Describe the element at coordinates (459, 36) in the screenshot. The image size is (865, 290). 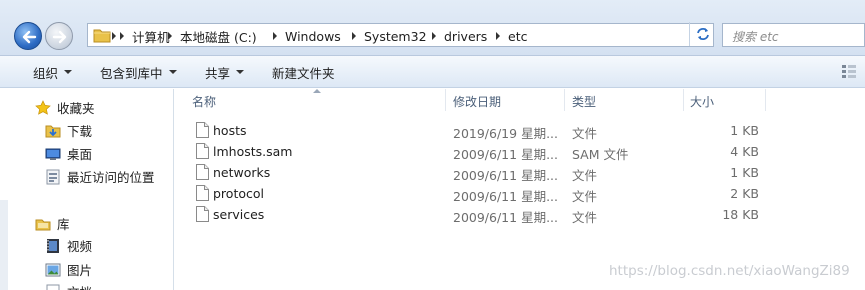
I see `breadcrumb-drivers: drivers` at that location.